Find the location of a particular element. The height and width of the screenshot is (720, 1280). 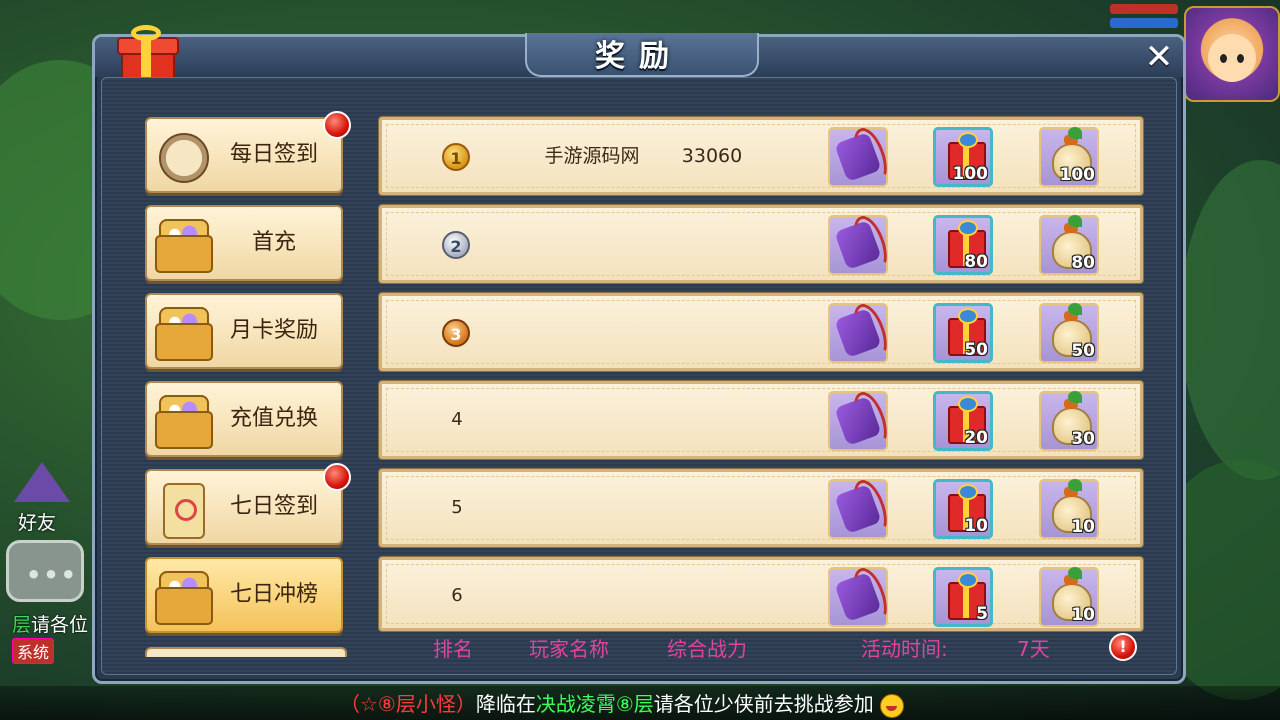

combat-power: 33060 is located at coordinates (712, 156).